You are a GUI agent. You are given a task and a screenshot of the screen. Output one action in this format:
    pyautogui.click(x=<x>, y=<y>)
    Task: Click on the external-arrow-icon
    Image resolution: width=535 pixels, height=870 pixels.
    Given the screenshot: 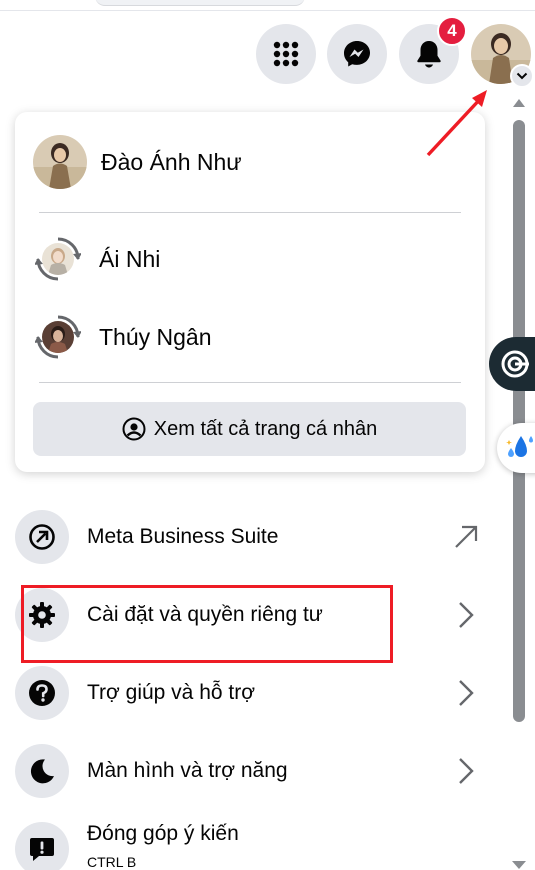 What is the action you would take?
    pyautogui.click(x=466, y=537)
    